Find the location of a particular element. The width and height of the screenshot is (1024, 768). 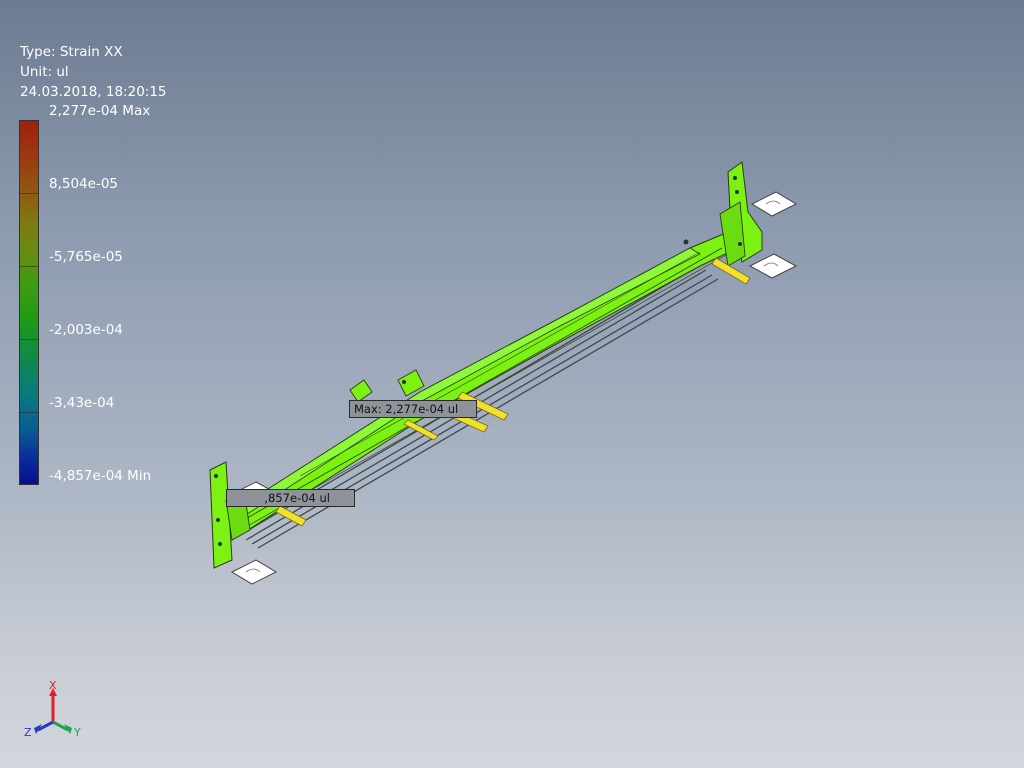

left-end-plate is located at coordinates (230, 515).